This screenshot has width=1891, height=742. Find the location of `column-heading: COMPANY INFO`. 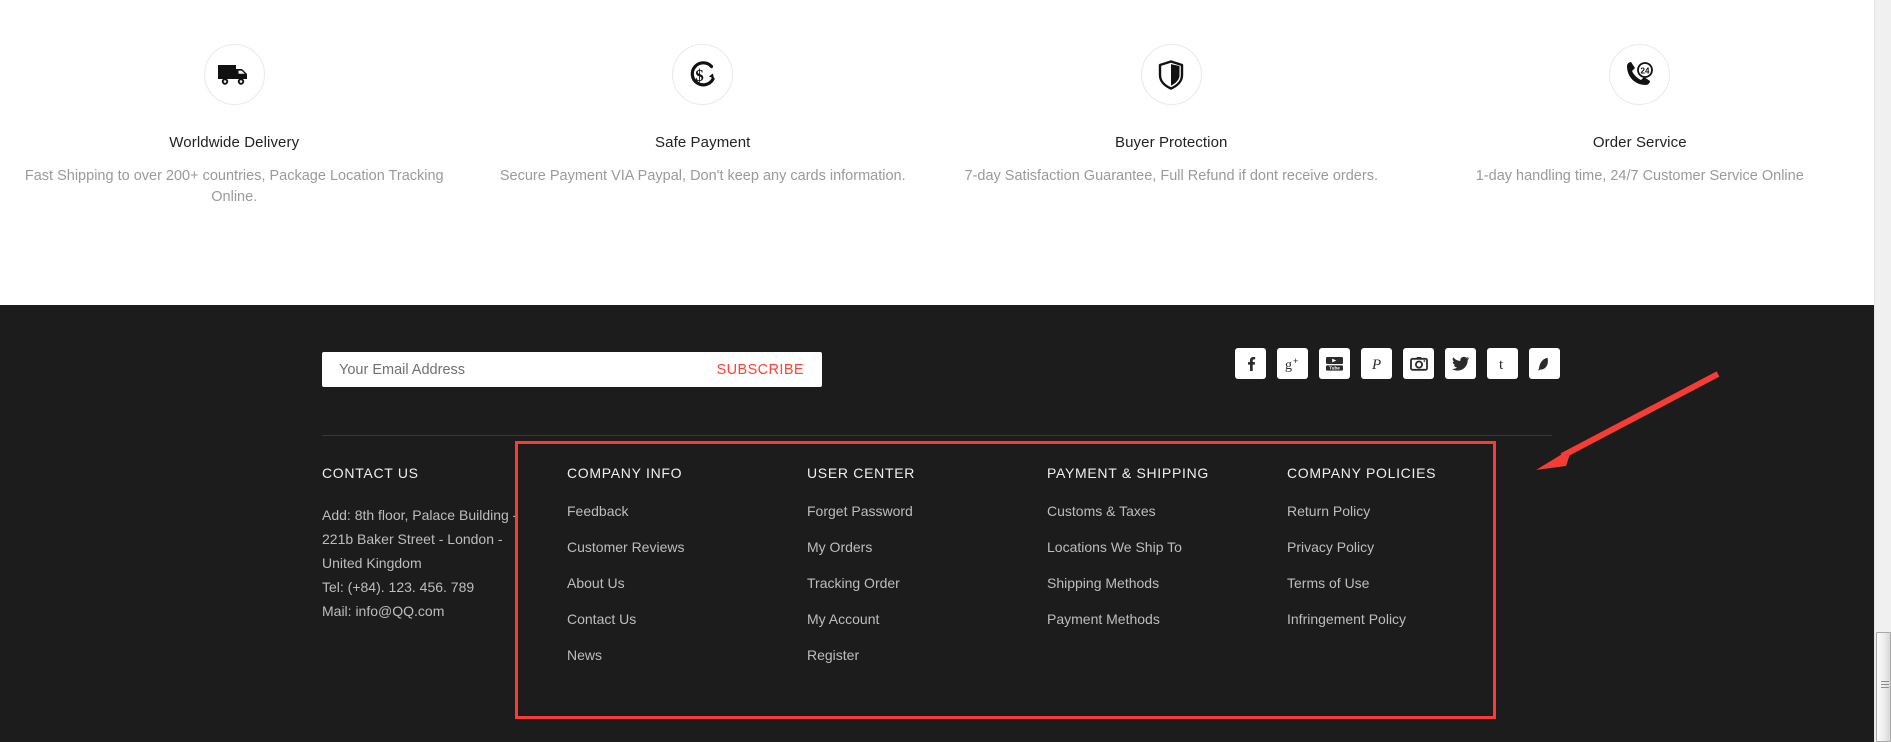

column-heading: COMPANY INFO is located at coordinates (625, 473).